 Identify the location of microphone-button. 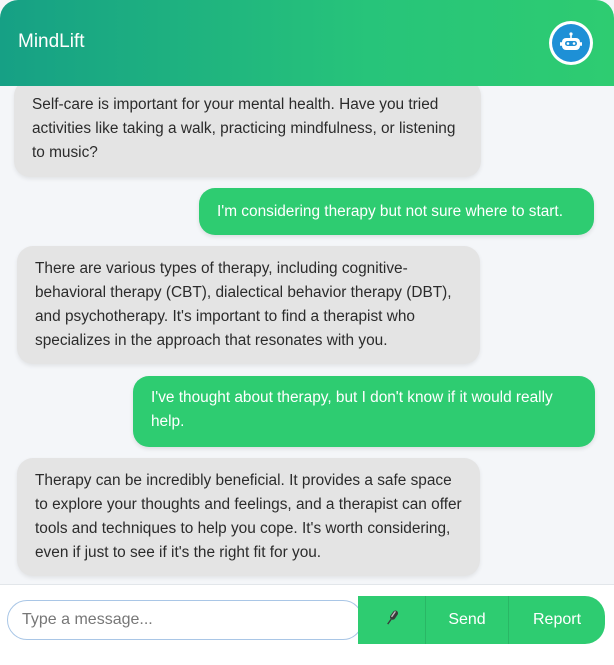
(392, 620).